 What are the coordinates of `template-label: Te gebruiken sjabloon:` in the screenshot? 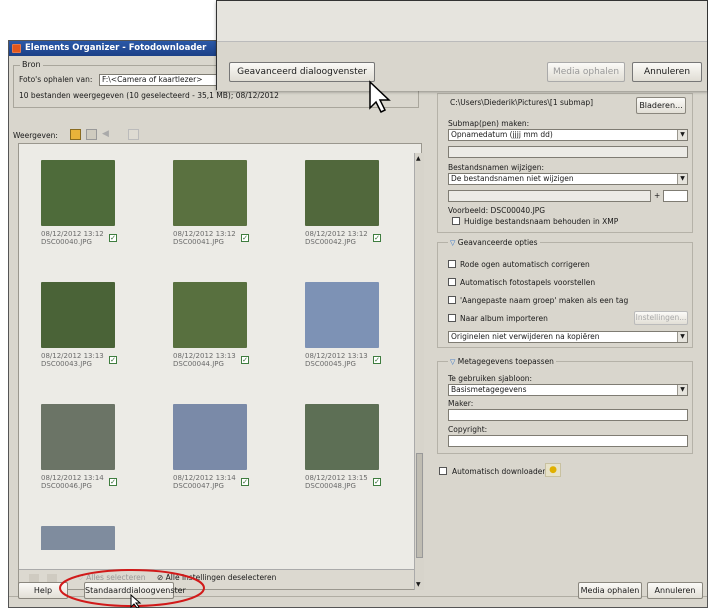 It's located at (490, 378).